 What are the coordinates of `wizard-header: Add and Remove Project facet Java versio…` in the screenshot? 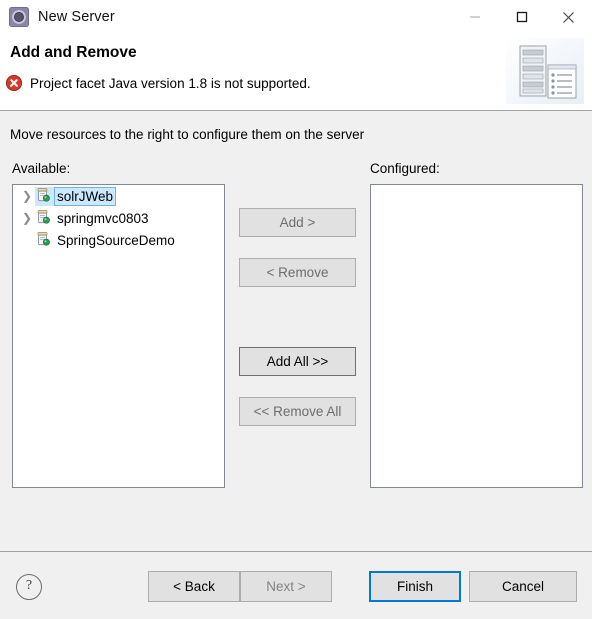 It's located at (296, 72).